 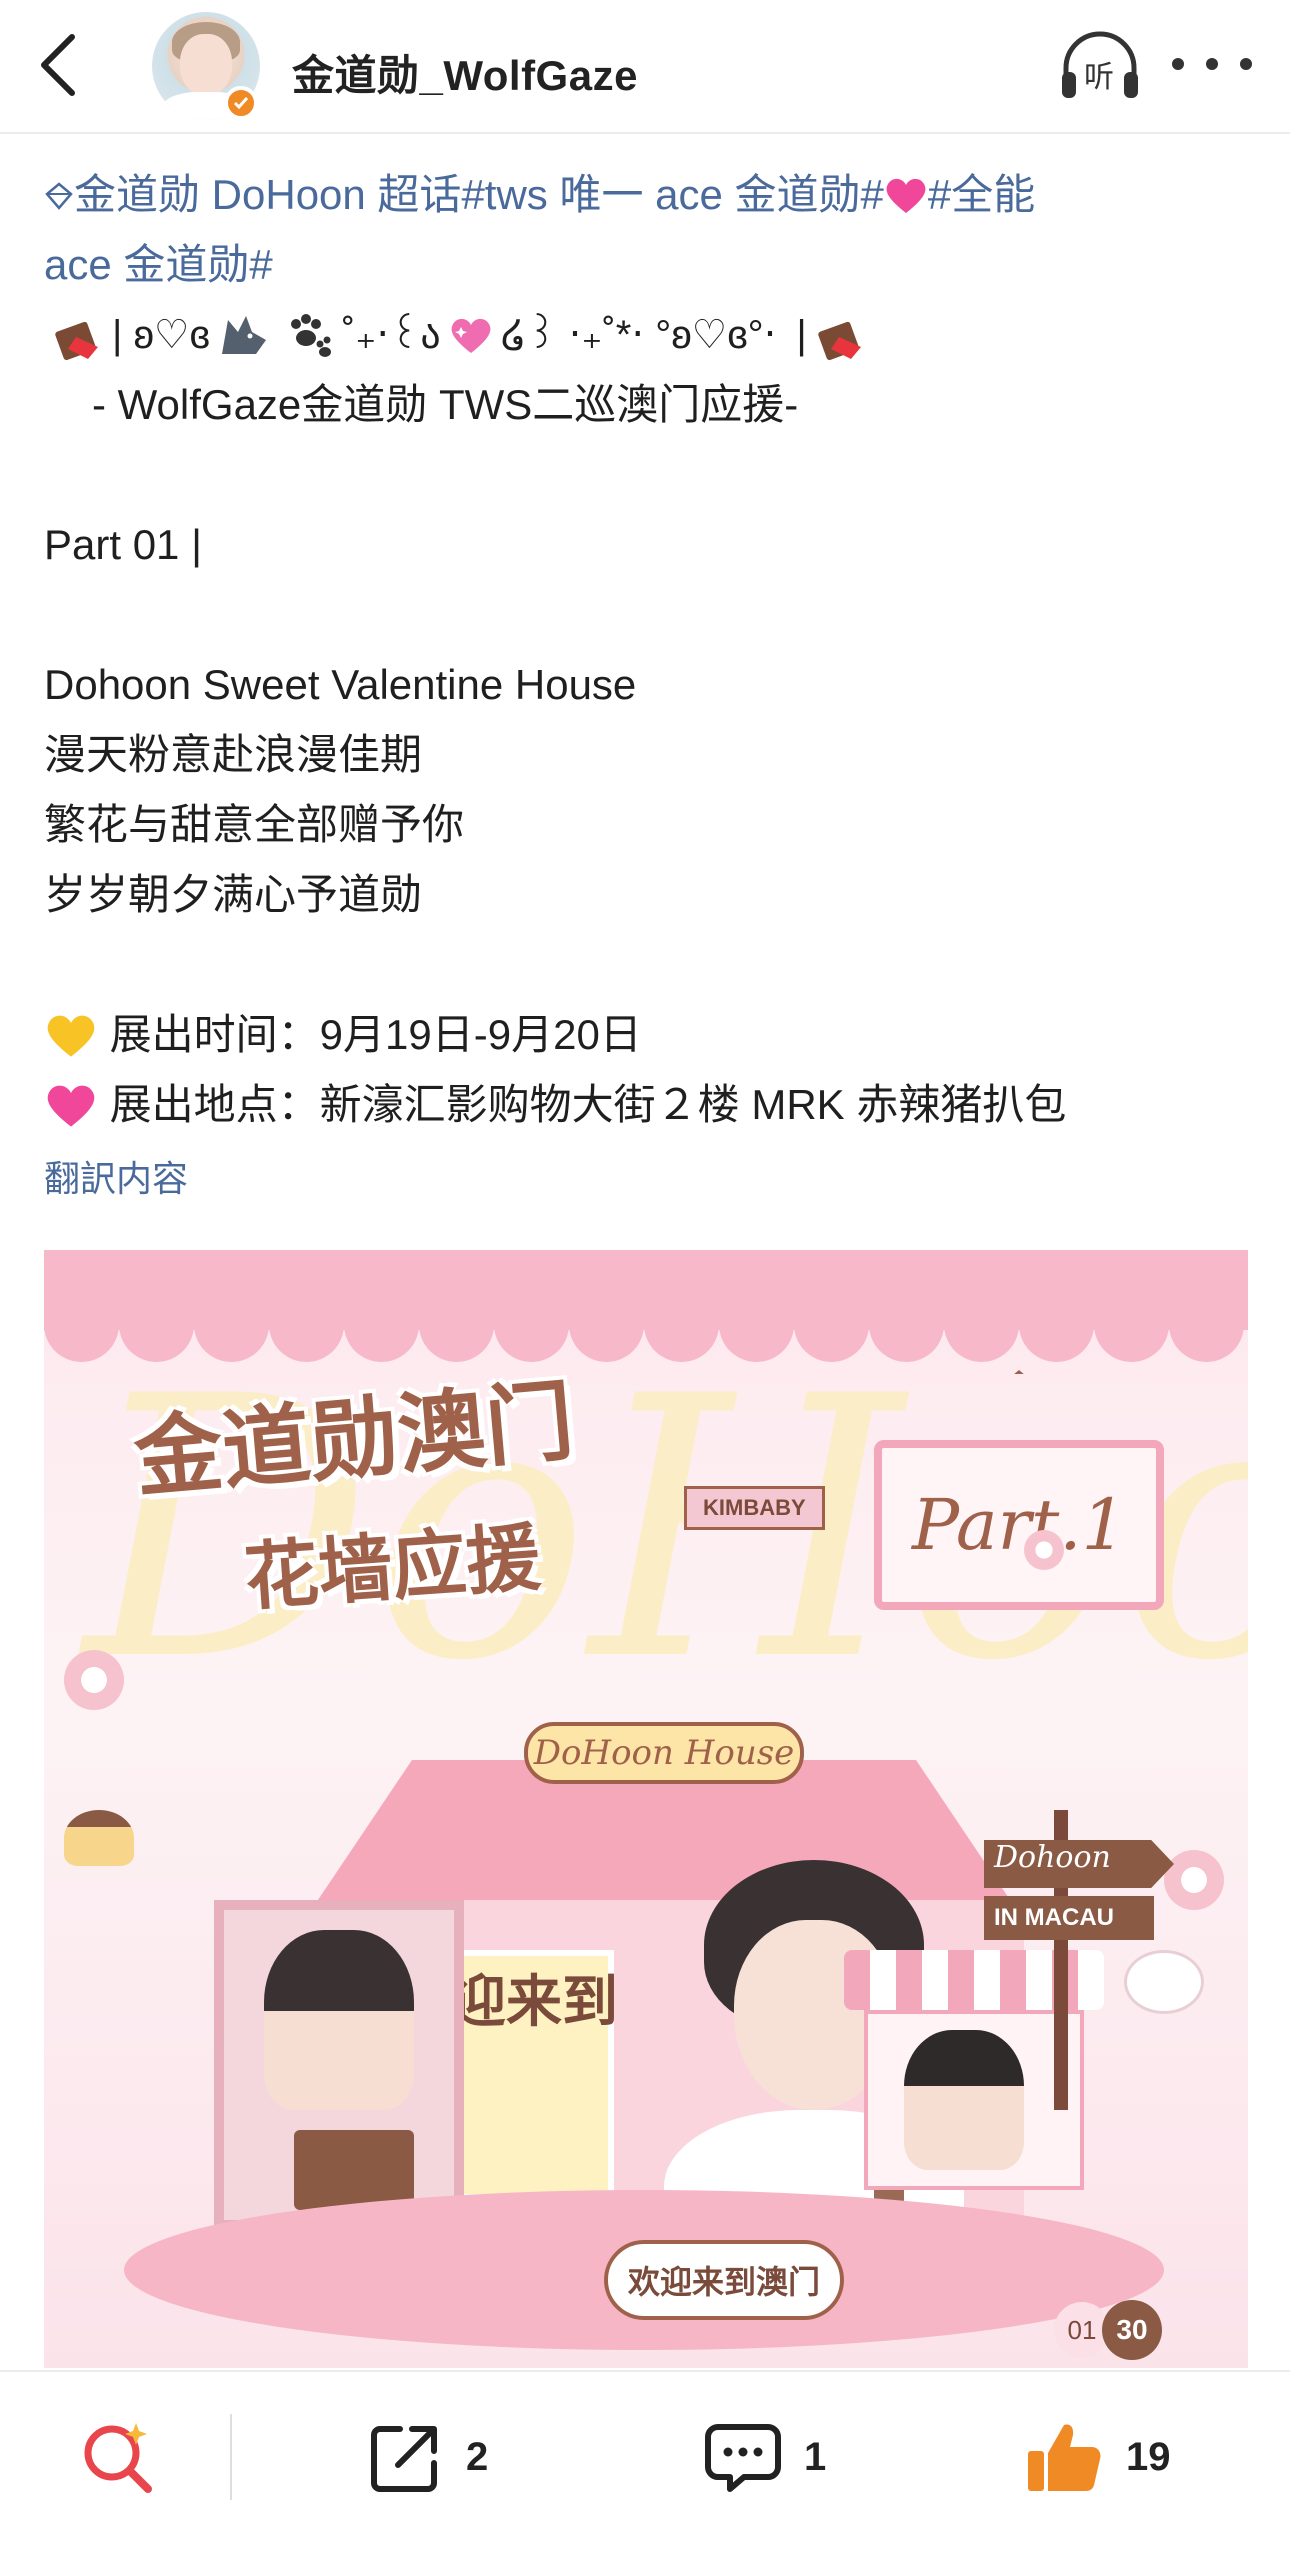 I want to click on more-options-button, so click(x=1212, y=64).